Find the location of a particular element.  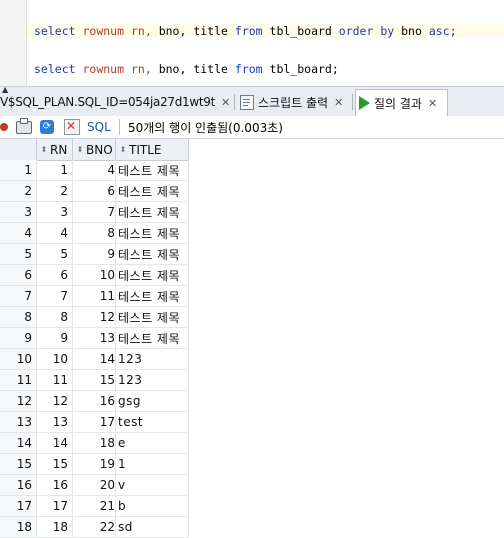

cell-title: e is located at coordinates (152, 443).